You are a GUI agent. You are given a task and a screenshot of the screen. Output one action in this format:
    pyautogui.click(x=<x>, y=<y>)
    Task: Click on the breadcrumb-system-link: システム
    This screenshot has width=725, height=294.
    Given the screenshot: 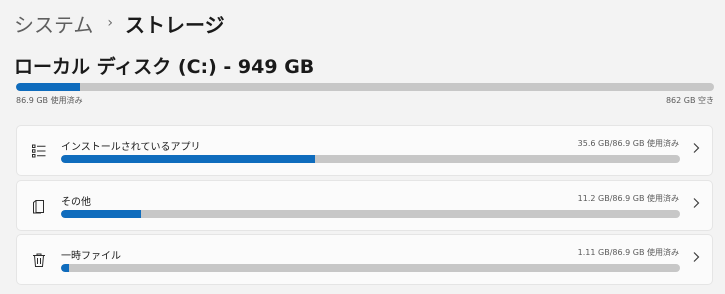 What is the action you would take?
    pyautogui.click(x=53, y=23)
    